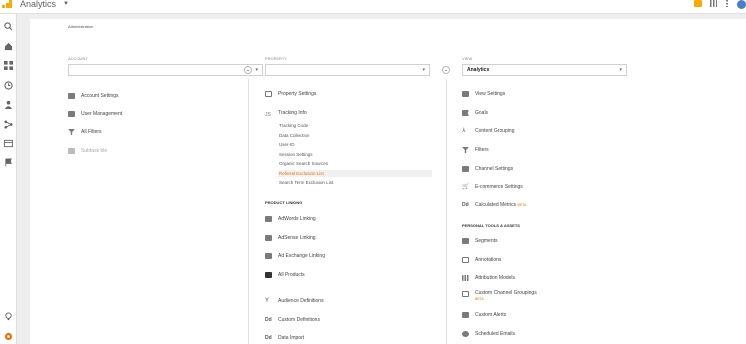 This screenshot has height=344, width=746. I want to click on discover-lightbulb-icon, so click(8, 316).